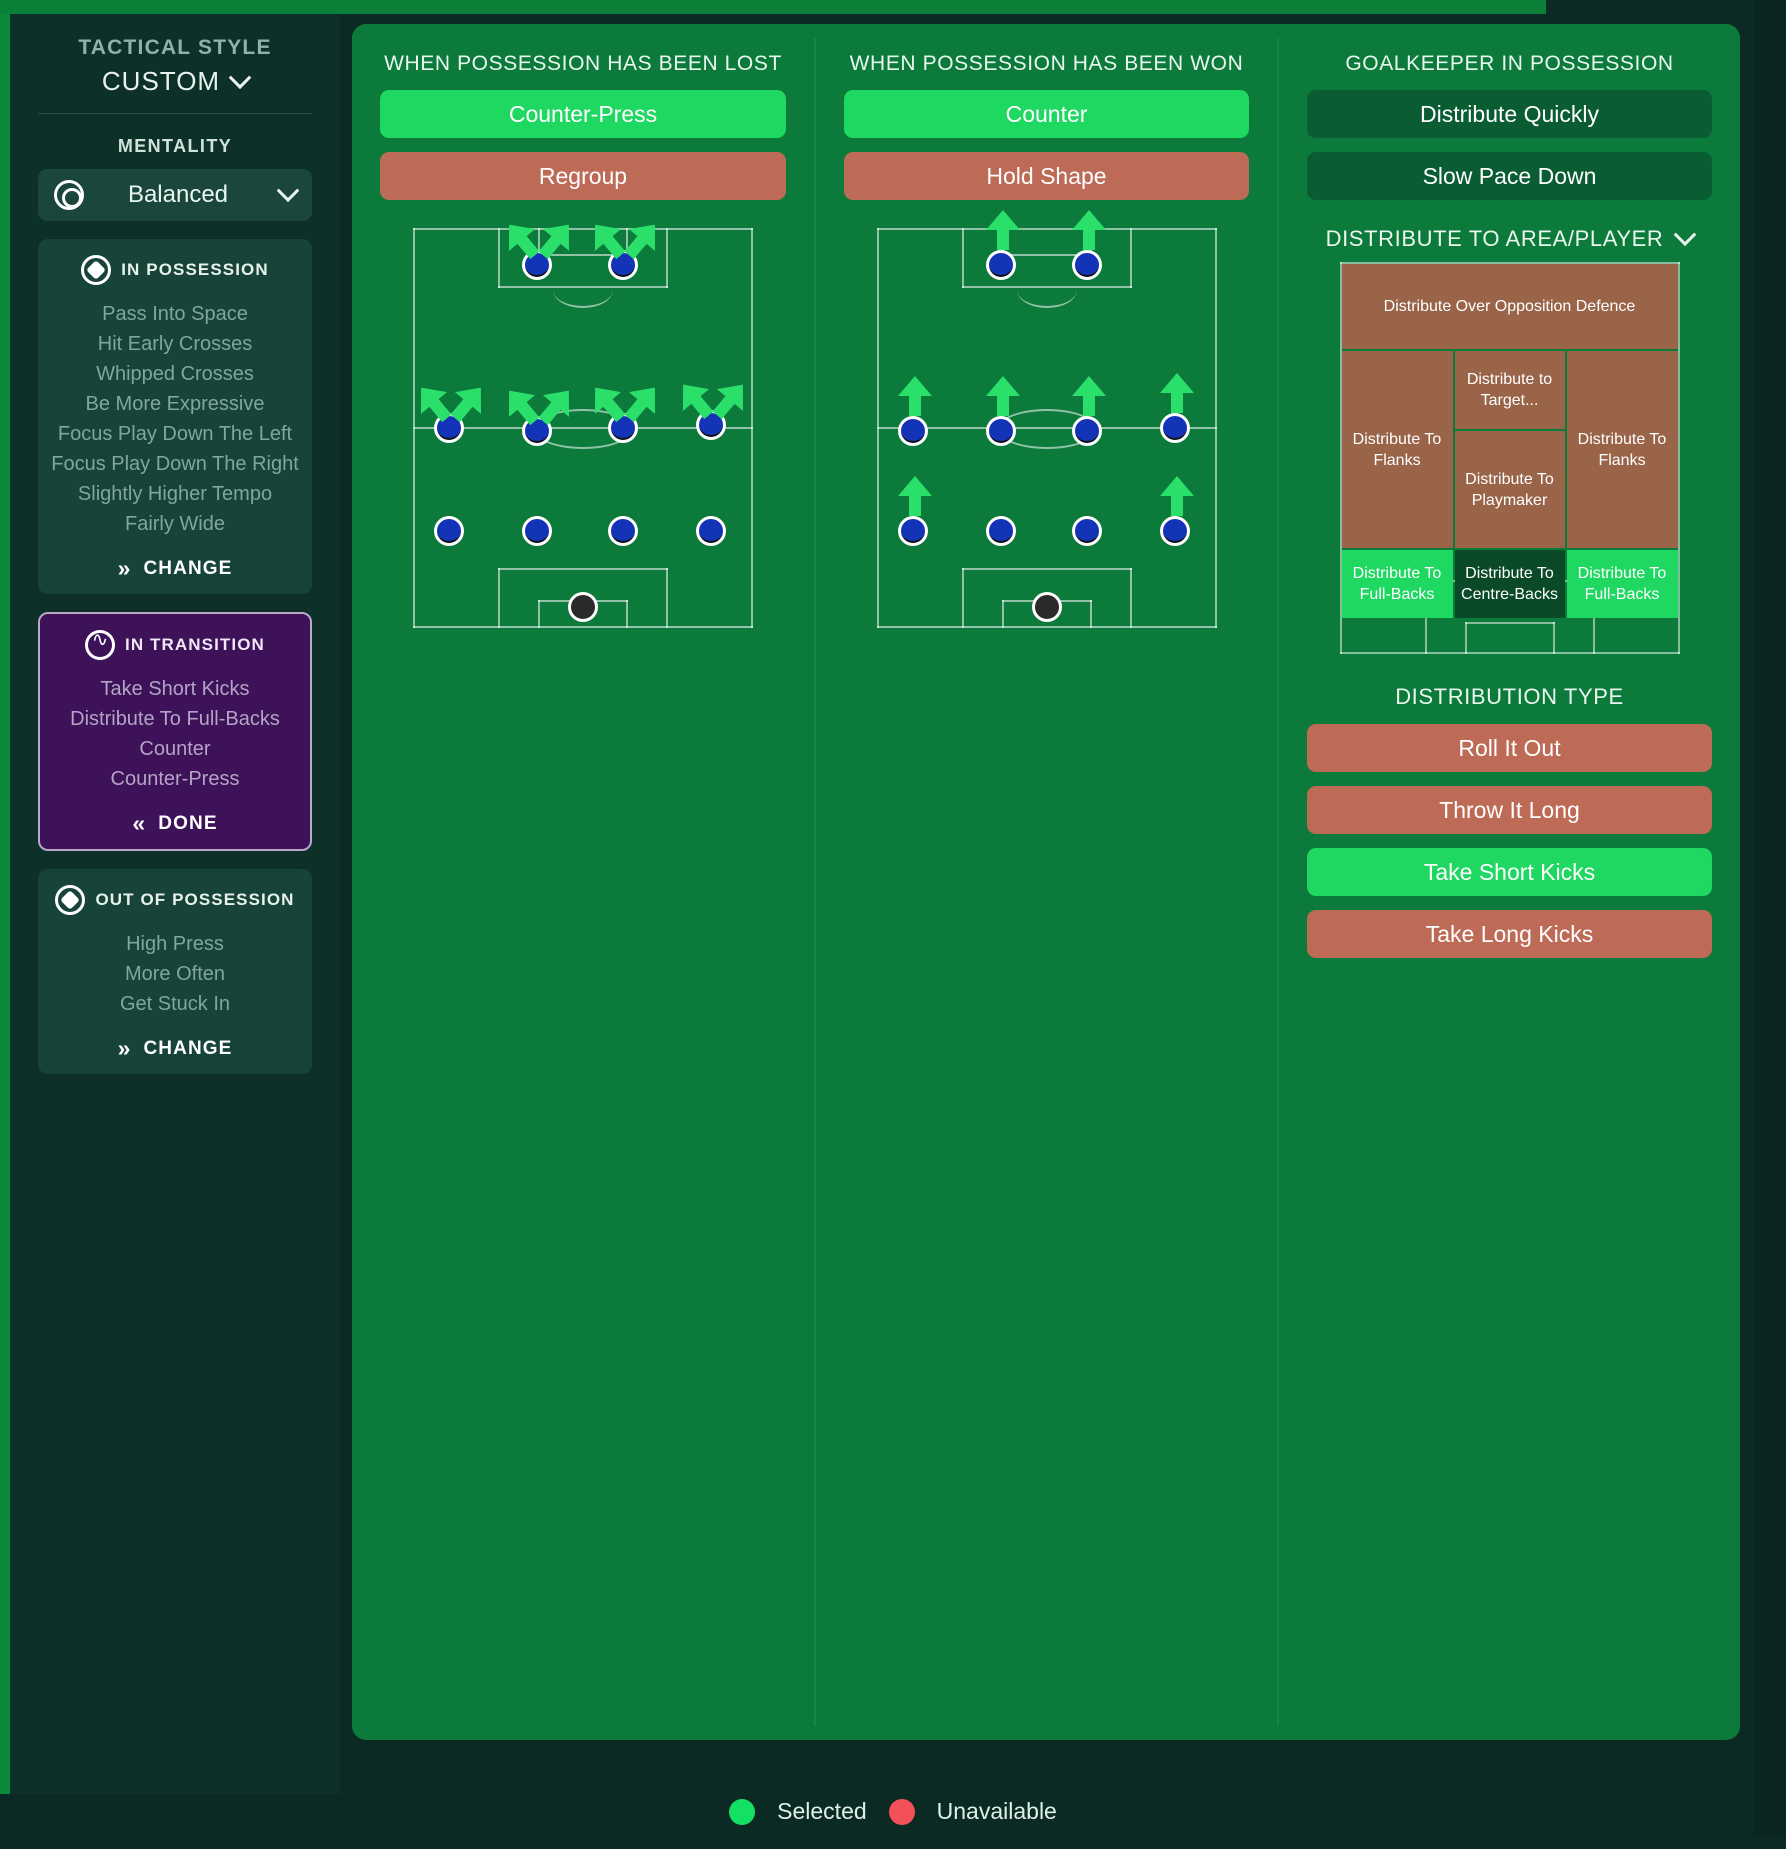 The height and width of the screenshot is (1849, 1786). What do you see at coordinates (175, 689) in the screenshot?
I see `list-item: Take Short Kicks` at bounding box center [175, 689].